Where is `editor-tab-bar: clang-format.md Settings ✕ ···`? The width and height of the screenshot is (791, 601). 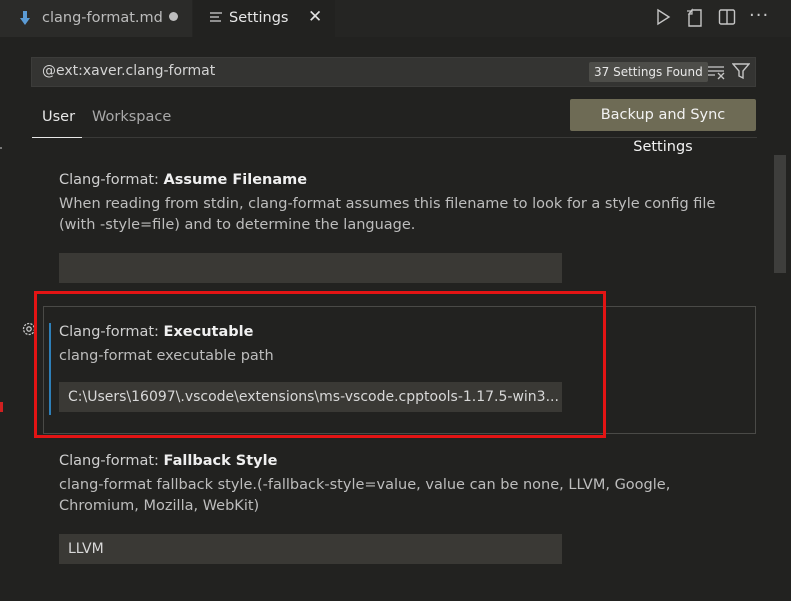 editor-tab-bar: clang-format.md Settings ✕ ··· is located at coordinates (395, 18).